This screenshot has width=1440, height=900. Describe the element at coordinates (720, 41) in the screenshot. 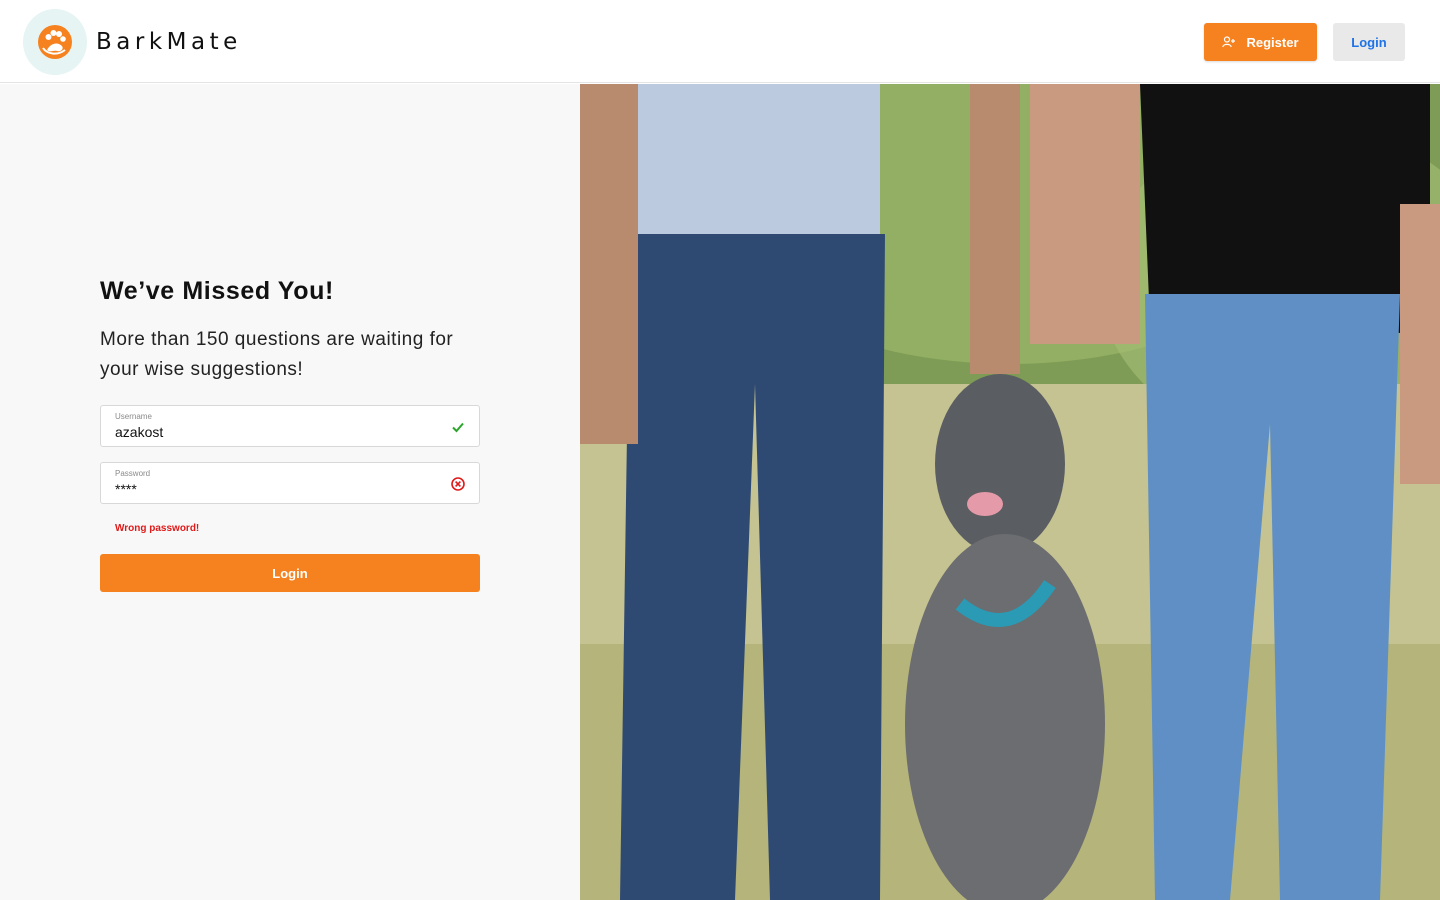

I see `top-header: BarkMate Register Login` at that location.